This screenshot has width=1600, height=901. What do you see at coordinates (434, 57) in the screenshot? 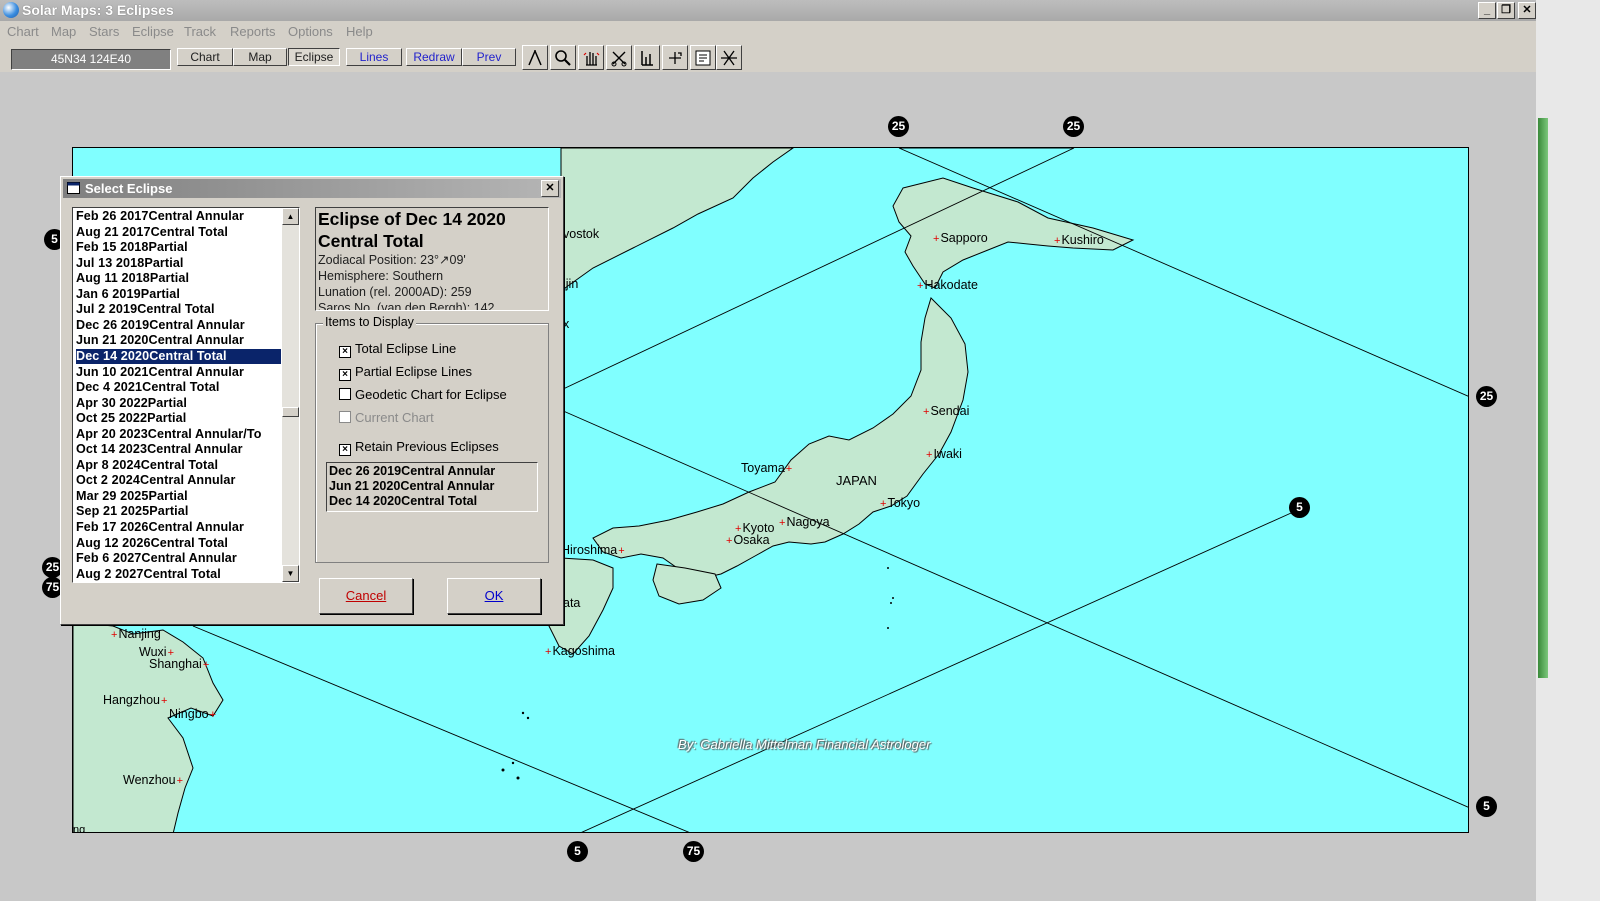
I see `redraw-button: Redraw` at bounding box center [434, 57].